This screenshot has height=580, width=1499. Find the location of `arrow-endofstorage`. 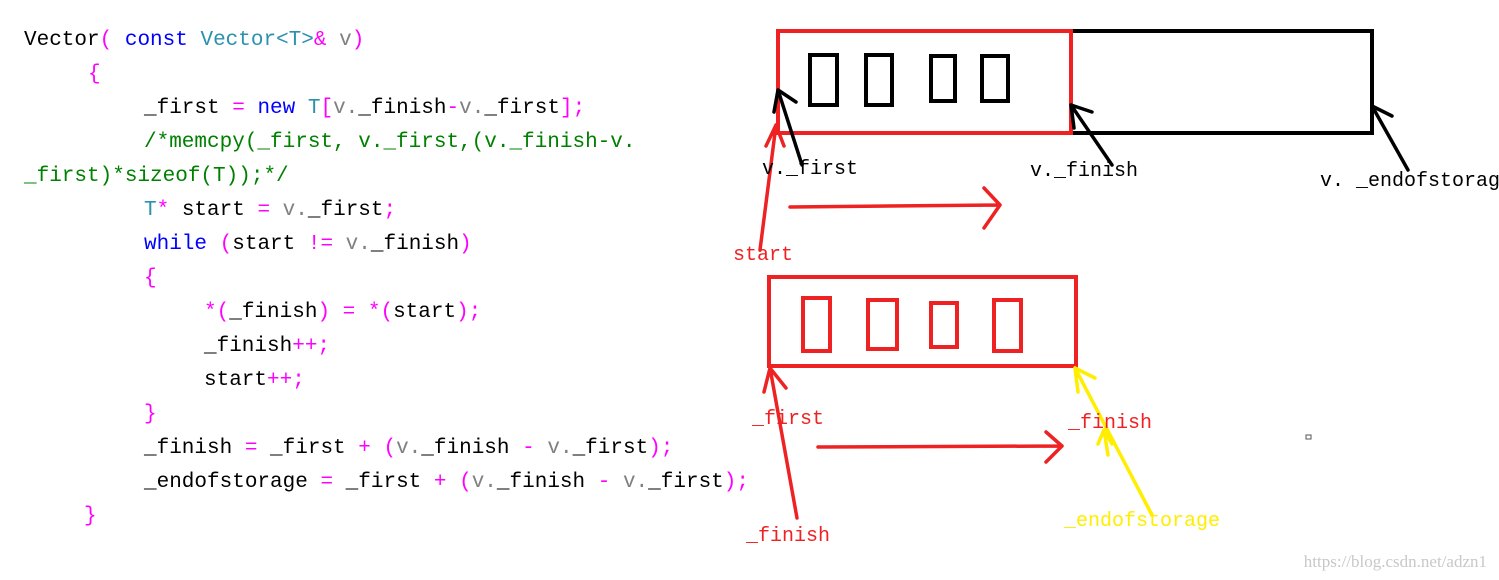

arrow-endofstorage is located at coordinates (1113, 441).